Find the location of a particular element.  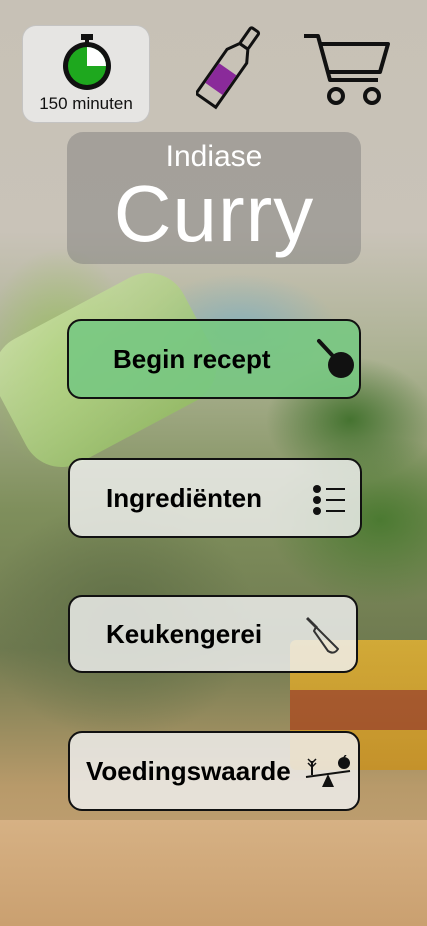

frying-pan-icon is located at coordinates (335, 358).